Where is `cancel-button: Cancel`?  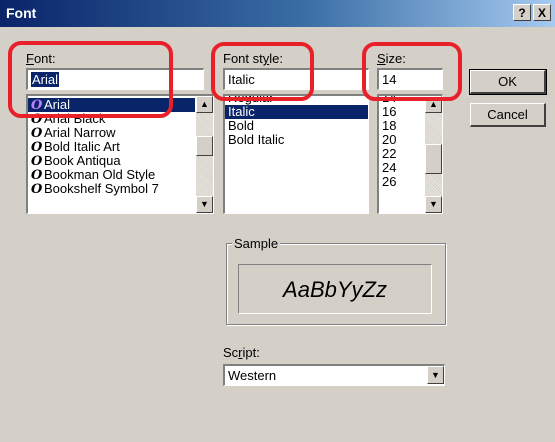
cancel-button: Cancel is located at coordinates (508, 115).